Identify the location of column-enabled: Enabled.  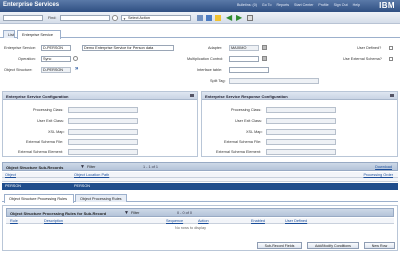
(258, 221).